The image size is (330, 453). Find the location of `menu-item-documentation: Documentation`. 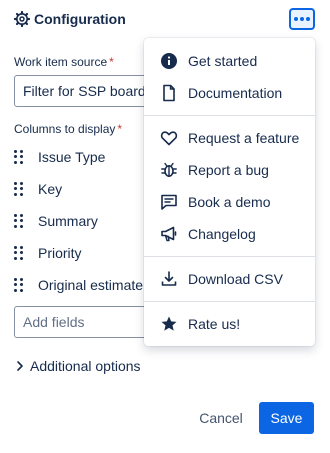

menu-item-documentation: Documentation is located at coordinates (229, 93).